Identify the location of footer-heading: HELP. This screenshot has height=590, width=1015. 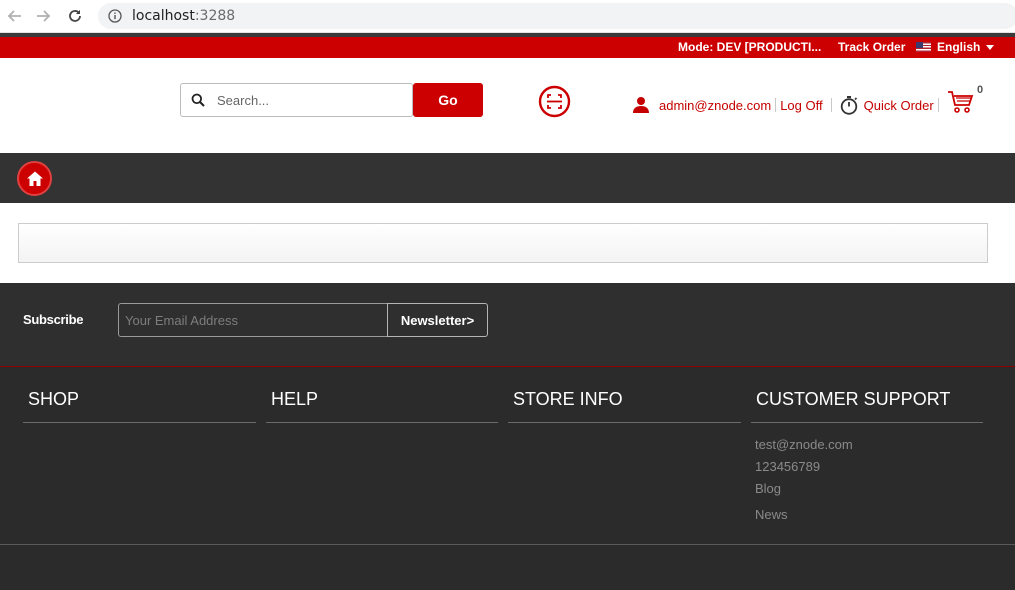
(295, 399).